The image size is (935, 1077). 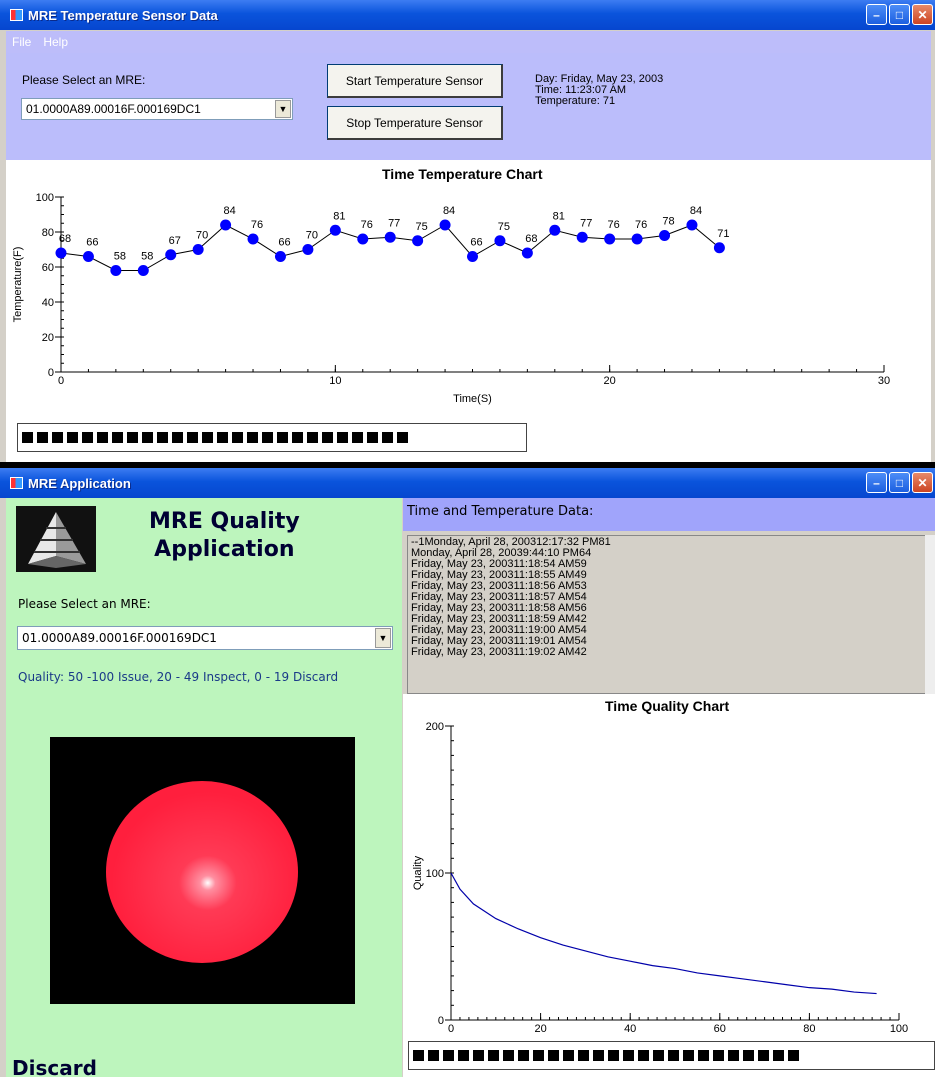 What do you see at coordinates (809, 1029) in the screenshot?
I see `x-tick-label: 80` at bounding box center [809, 1029].